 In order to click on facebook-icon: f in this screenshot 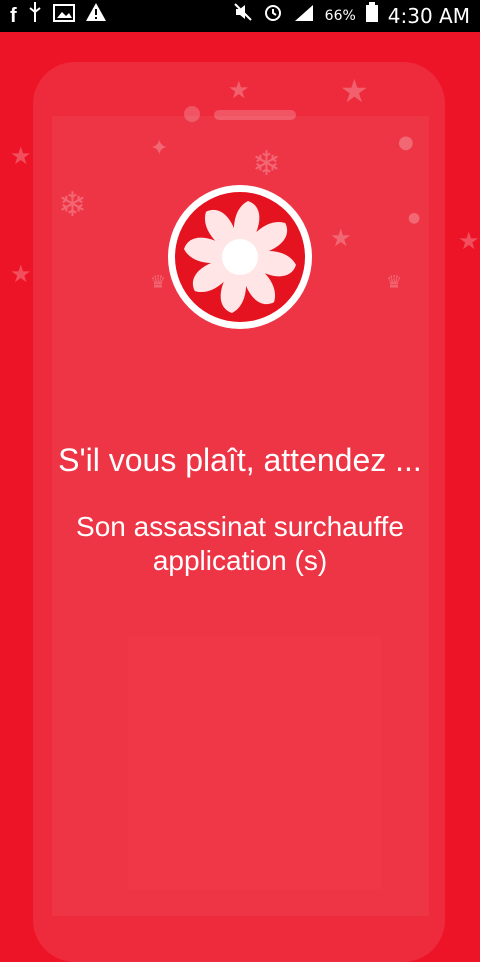, I will do `click(13, 16)`.